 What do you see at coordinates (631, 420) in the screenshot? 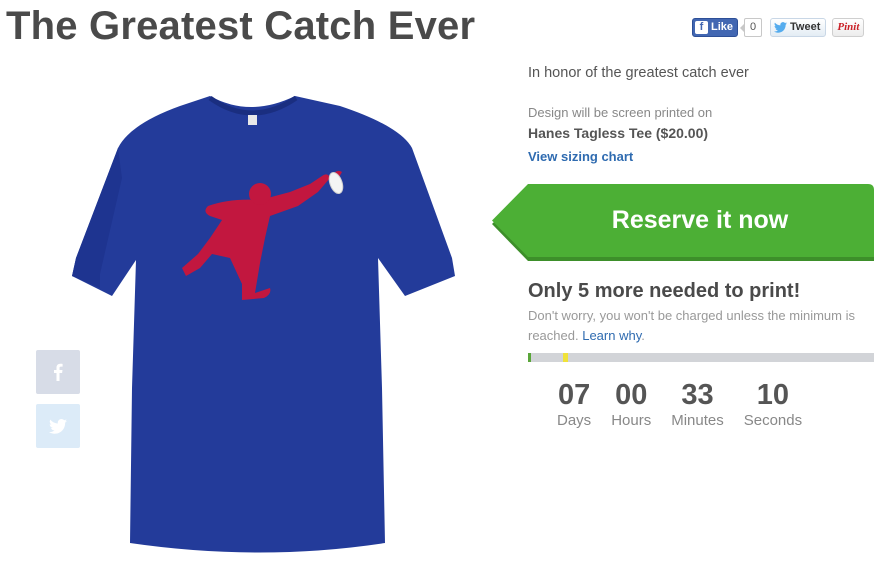
I see `countdown-hours-label: Hours` at bounding box center [631, 420].